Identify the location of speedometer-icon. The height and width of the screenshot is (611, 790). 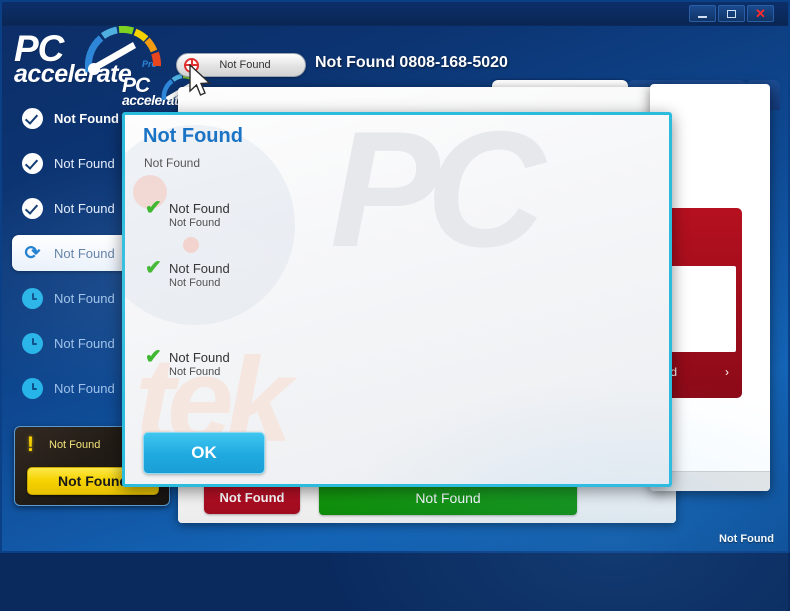
(126, 52).